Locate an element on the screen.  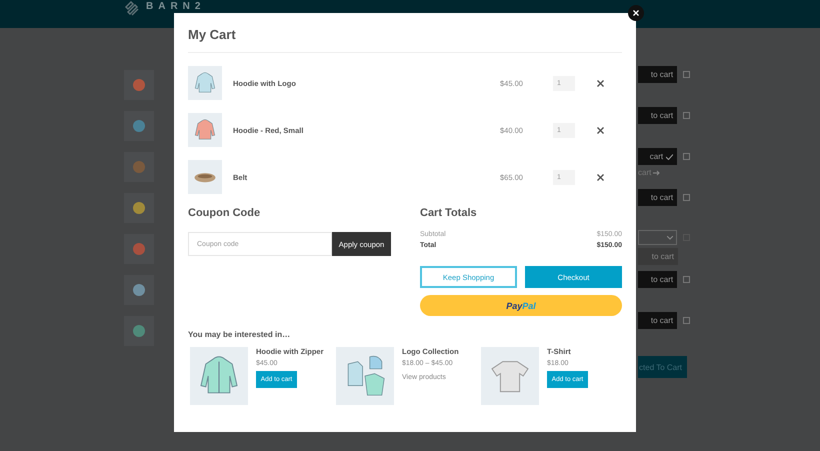
variation-select is located at coordinates (658, 237).